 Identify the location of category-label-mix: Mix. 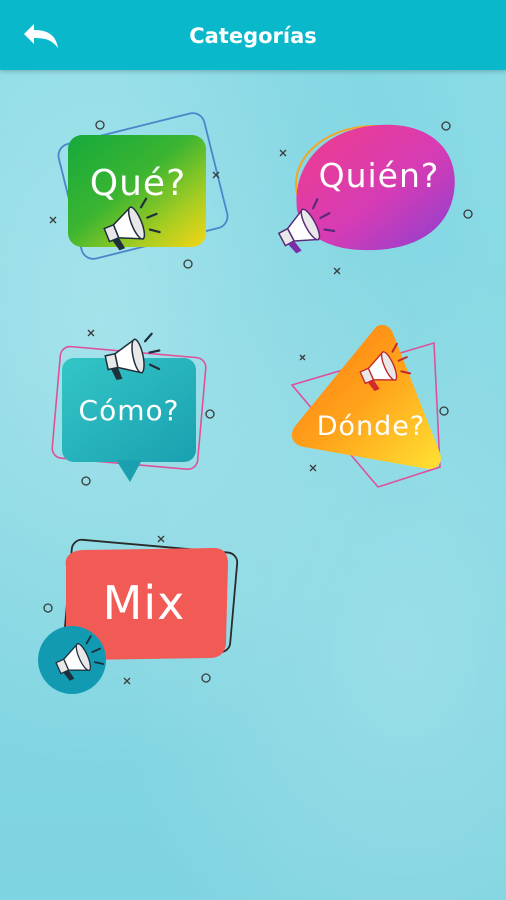
(144, 603).